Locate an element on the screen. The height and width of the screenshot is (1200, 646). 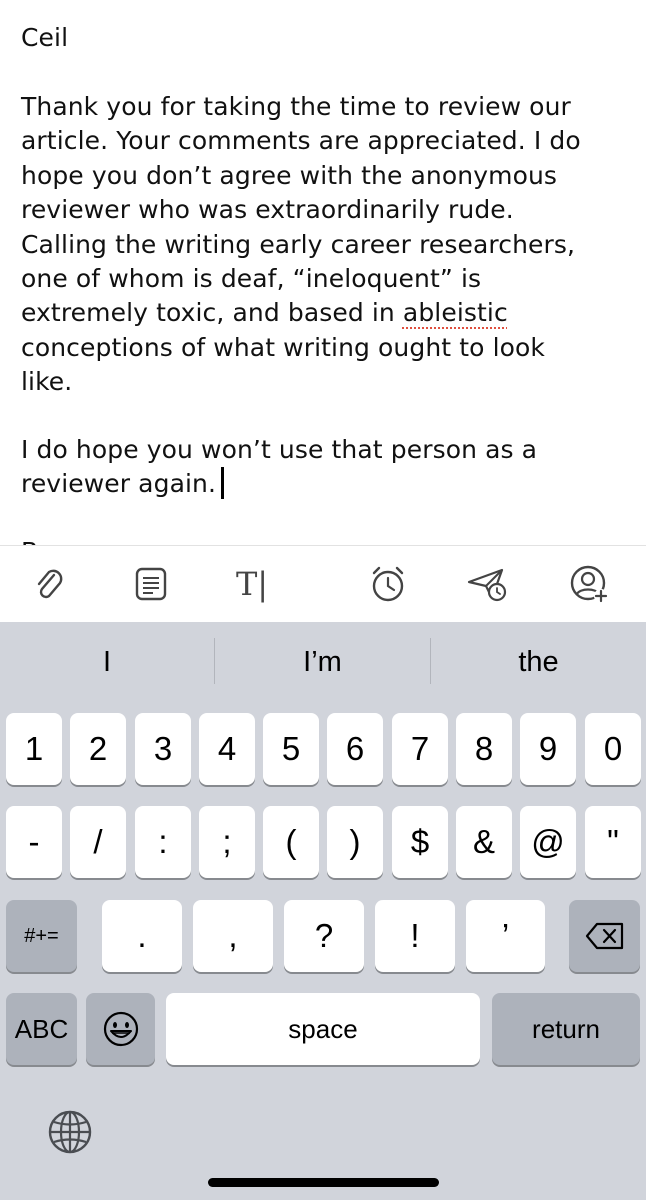
language-switch-button is located at coordinates (70, 1132).